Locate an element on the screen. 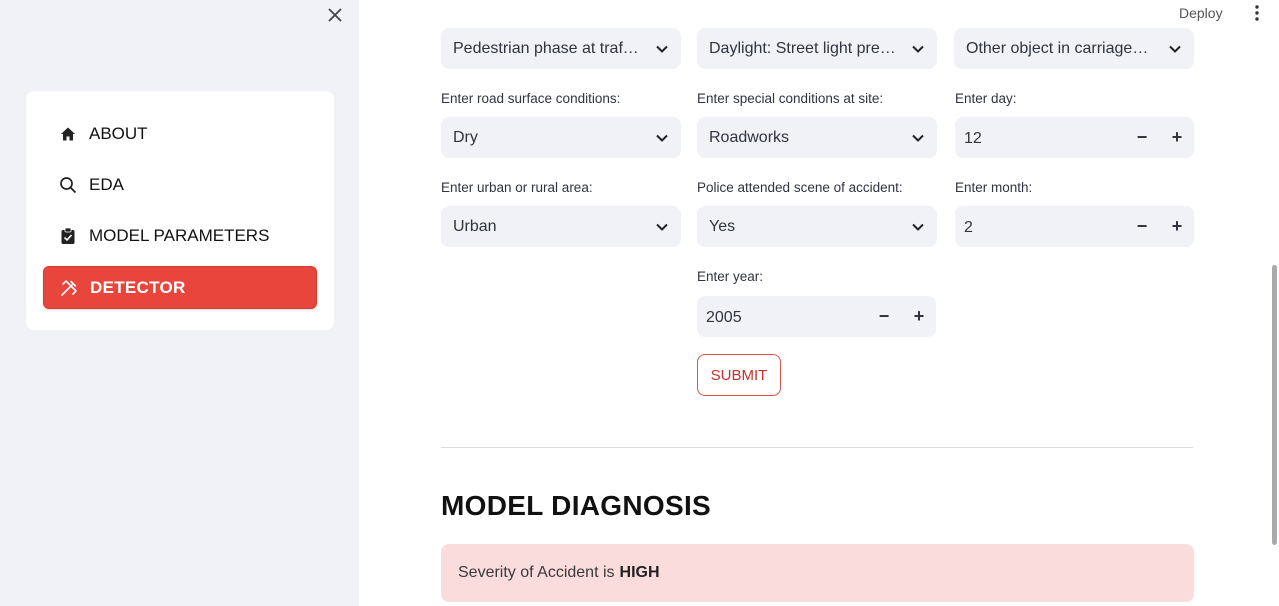 The height and width of the screenshot is (606, 1279). day-increment-button: + is located at coordinates (1177, 137).